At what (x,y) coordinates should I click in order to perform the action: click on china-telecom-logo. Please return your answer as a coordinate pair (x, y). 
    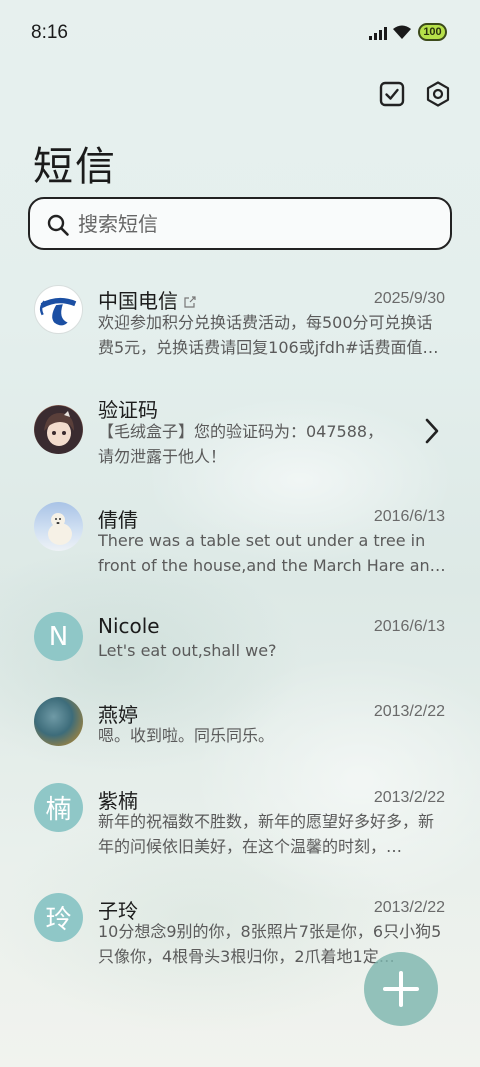
    Looking at the image, I should click on (58, 309).